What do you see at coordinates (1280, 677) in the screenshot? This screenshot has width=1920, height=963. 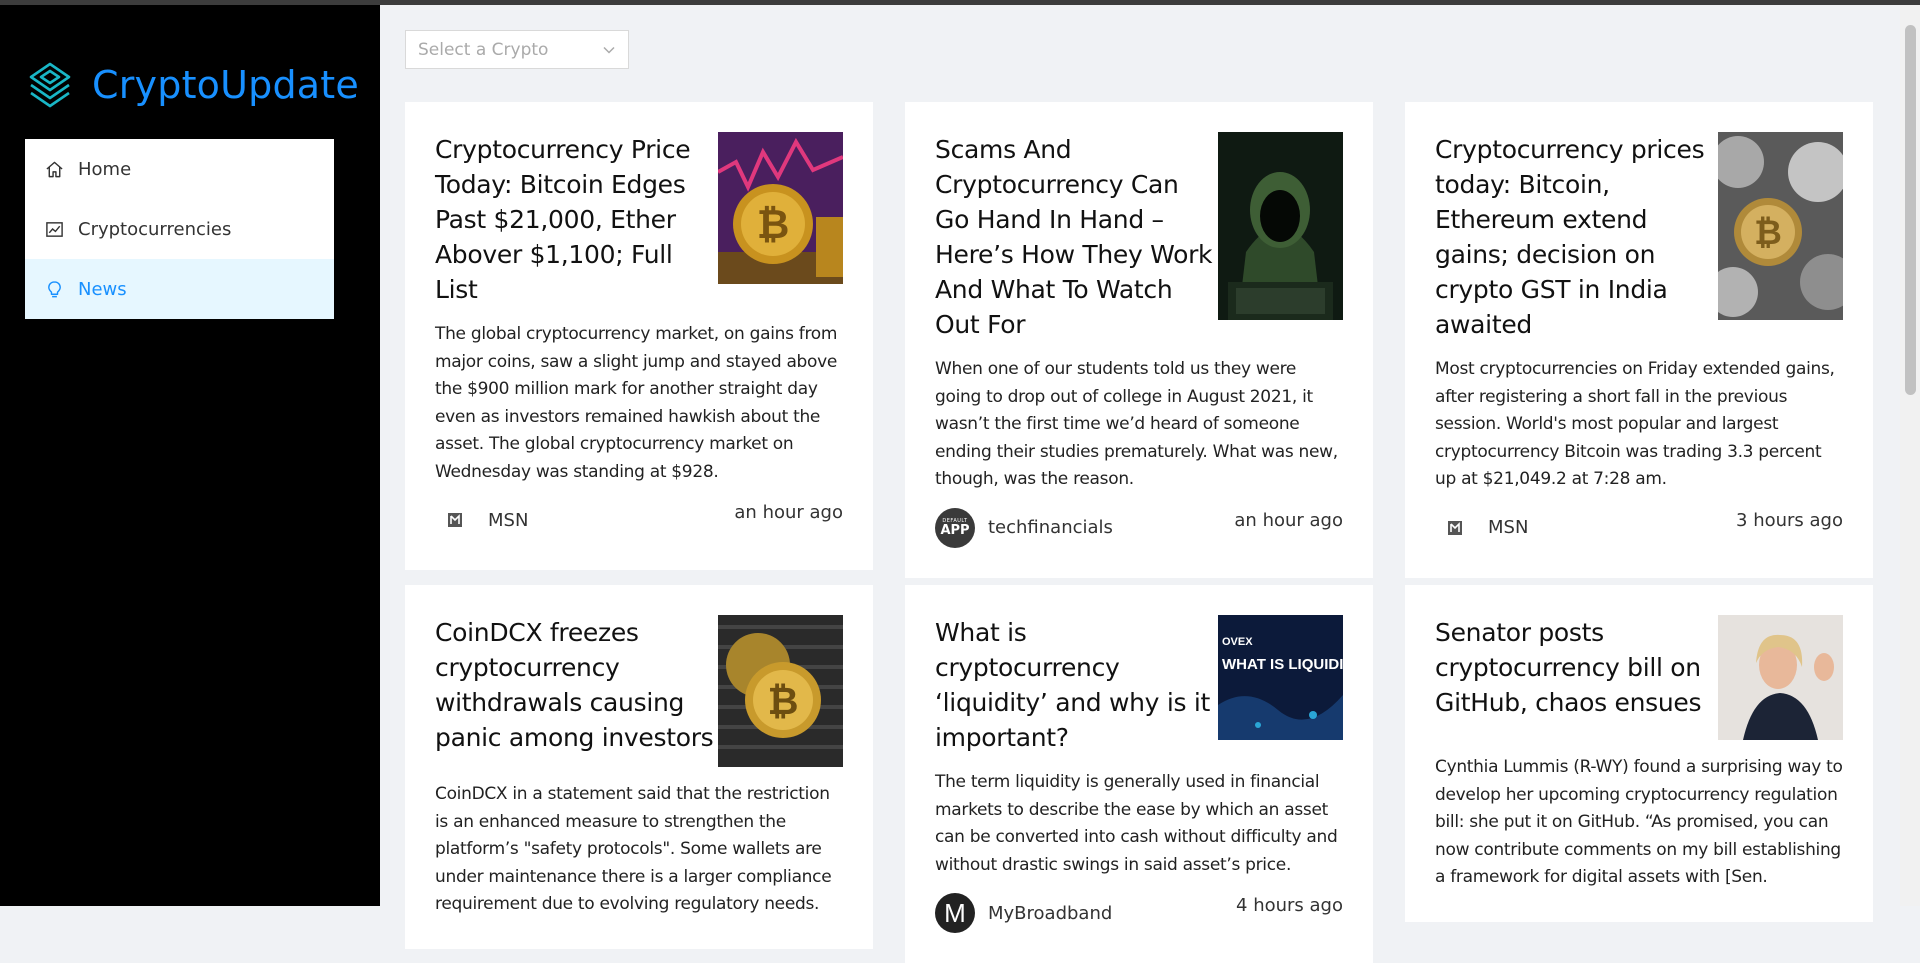 I see `news-image: OVEX WHAT IS LIQUIDIT` at bounding box center [1280, 677].